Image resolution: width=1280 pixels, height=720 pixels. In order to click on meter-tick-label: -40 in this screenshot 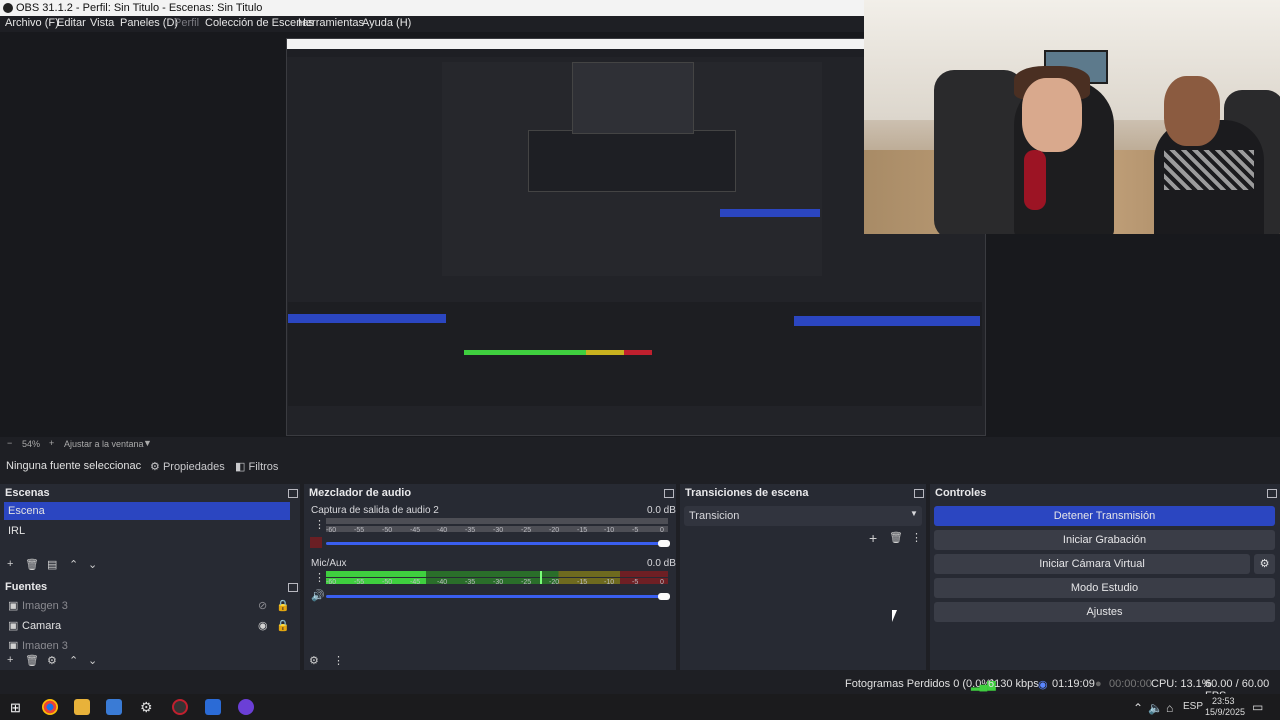, I will do `click(442, 582)`.